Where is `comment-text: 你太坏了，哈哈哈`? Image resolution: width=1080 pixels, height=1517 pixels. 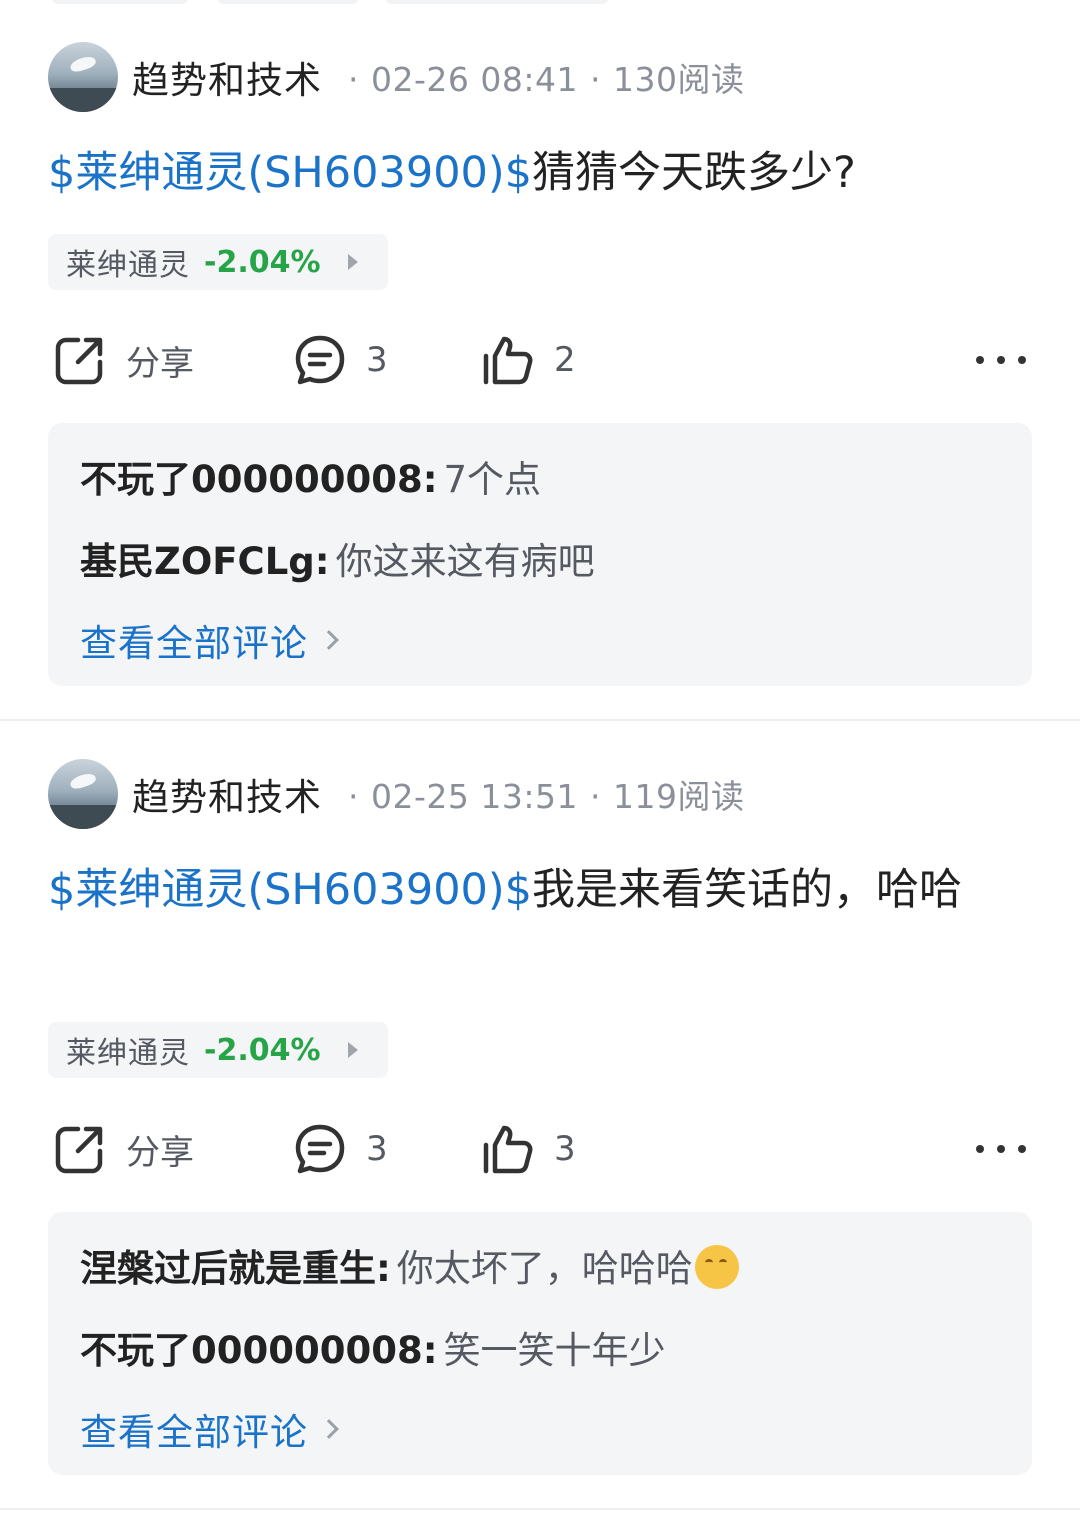
comment-text: 你太坏了，哈哈哈 is located at coordinates (544, 1268).